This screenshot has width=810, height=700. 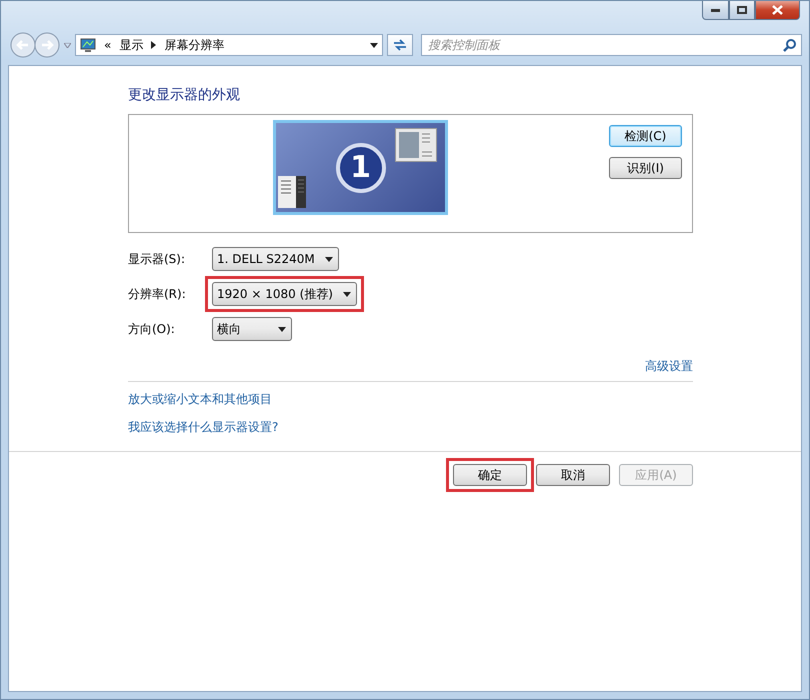 What do you see at coordinates (645, 136) in the screenshot?
I see `dialog-button: 检测(C)` at bounding box center [645, 136].